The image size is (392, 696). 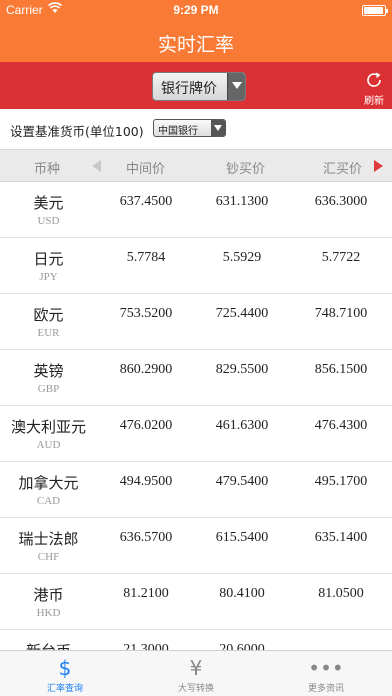 What do you see at coordinates (242, 369) in the screenshot?
I see `cash-buy-price: 829.5500` at bounding box center [242, 369].